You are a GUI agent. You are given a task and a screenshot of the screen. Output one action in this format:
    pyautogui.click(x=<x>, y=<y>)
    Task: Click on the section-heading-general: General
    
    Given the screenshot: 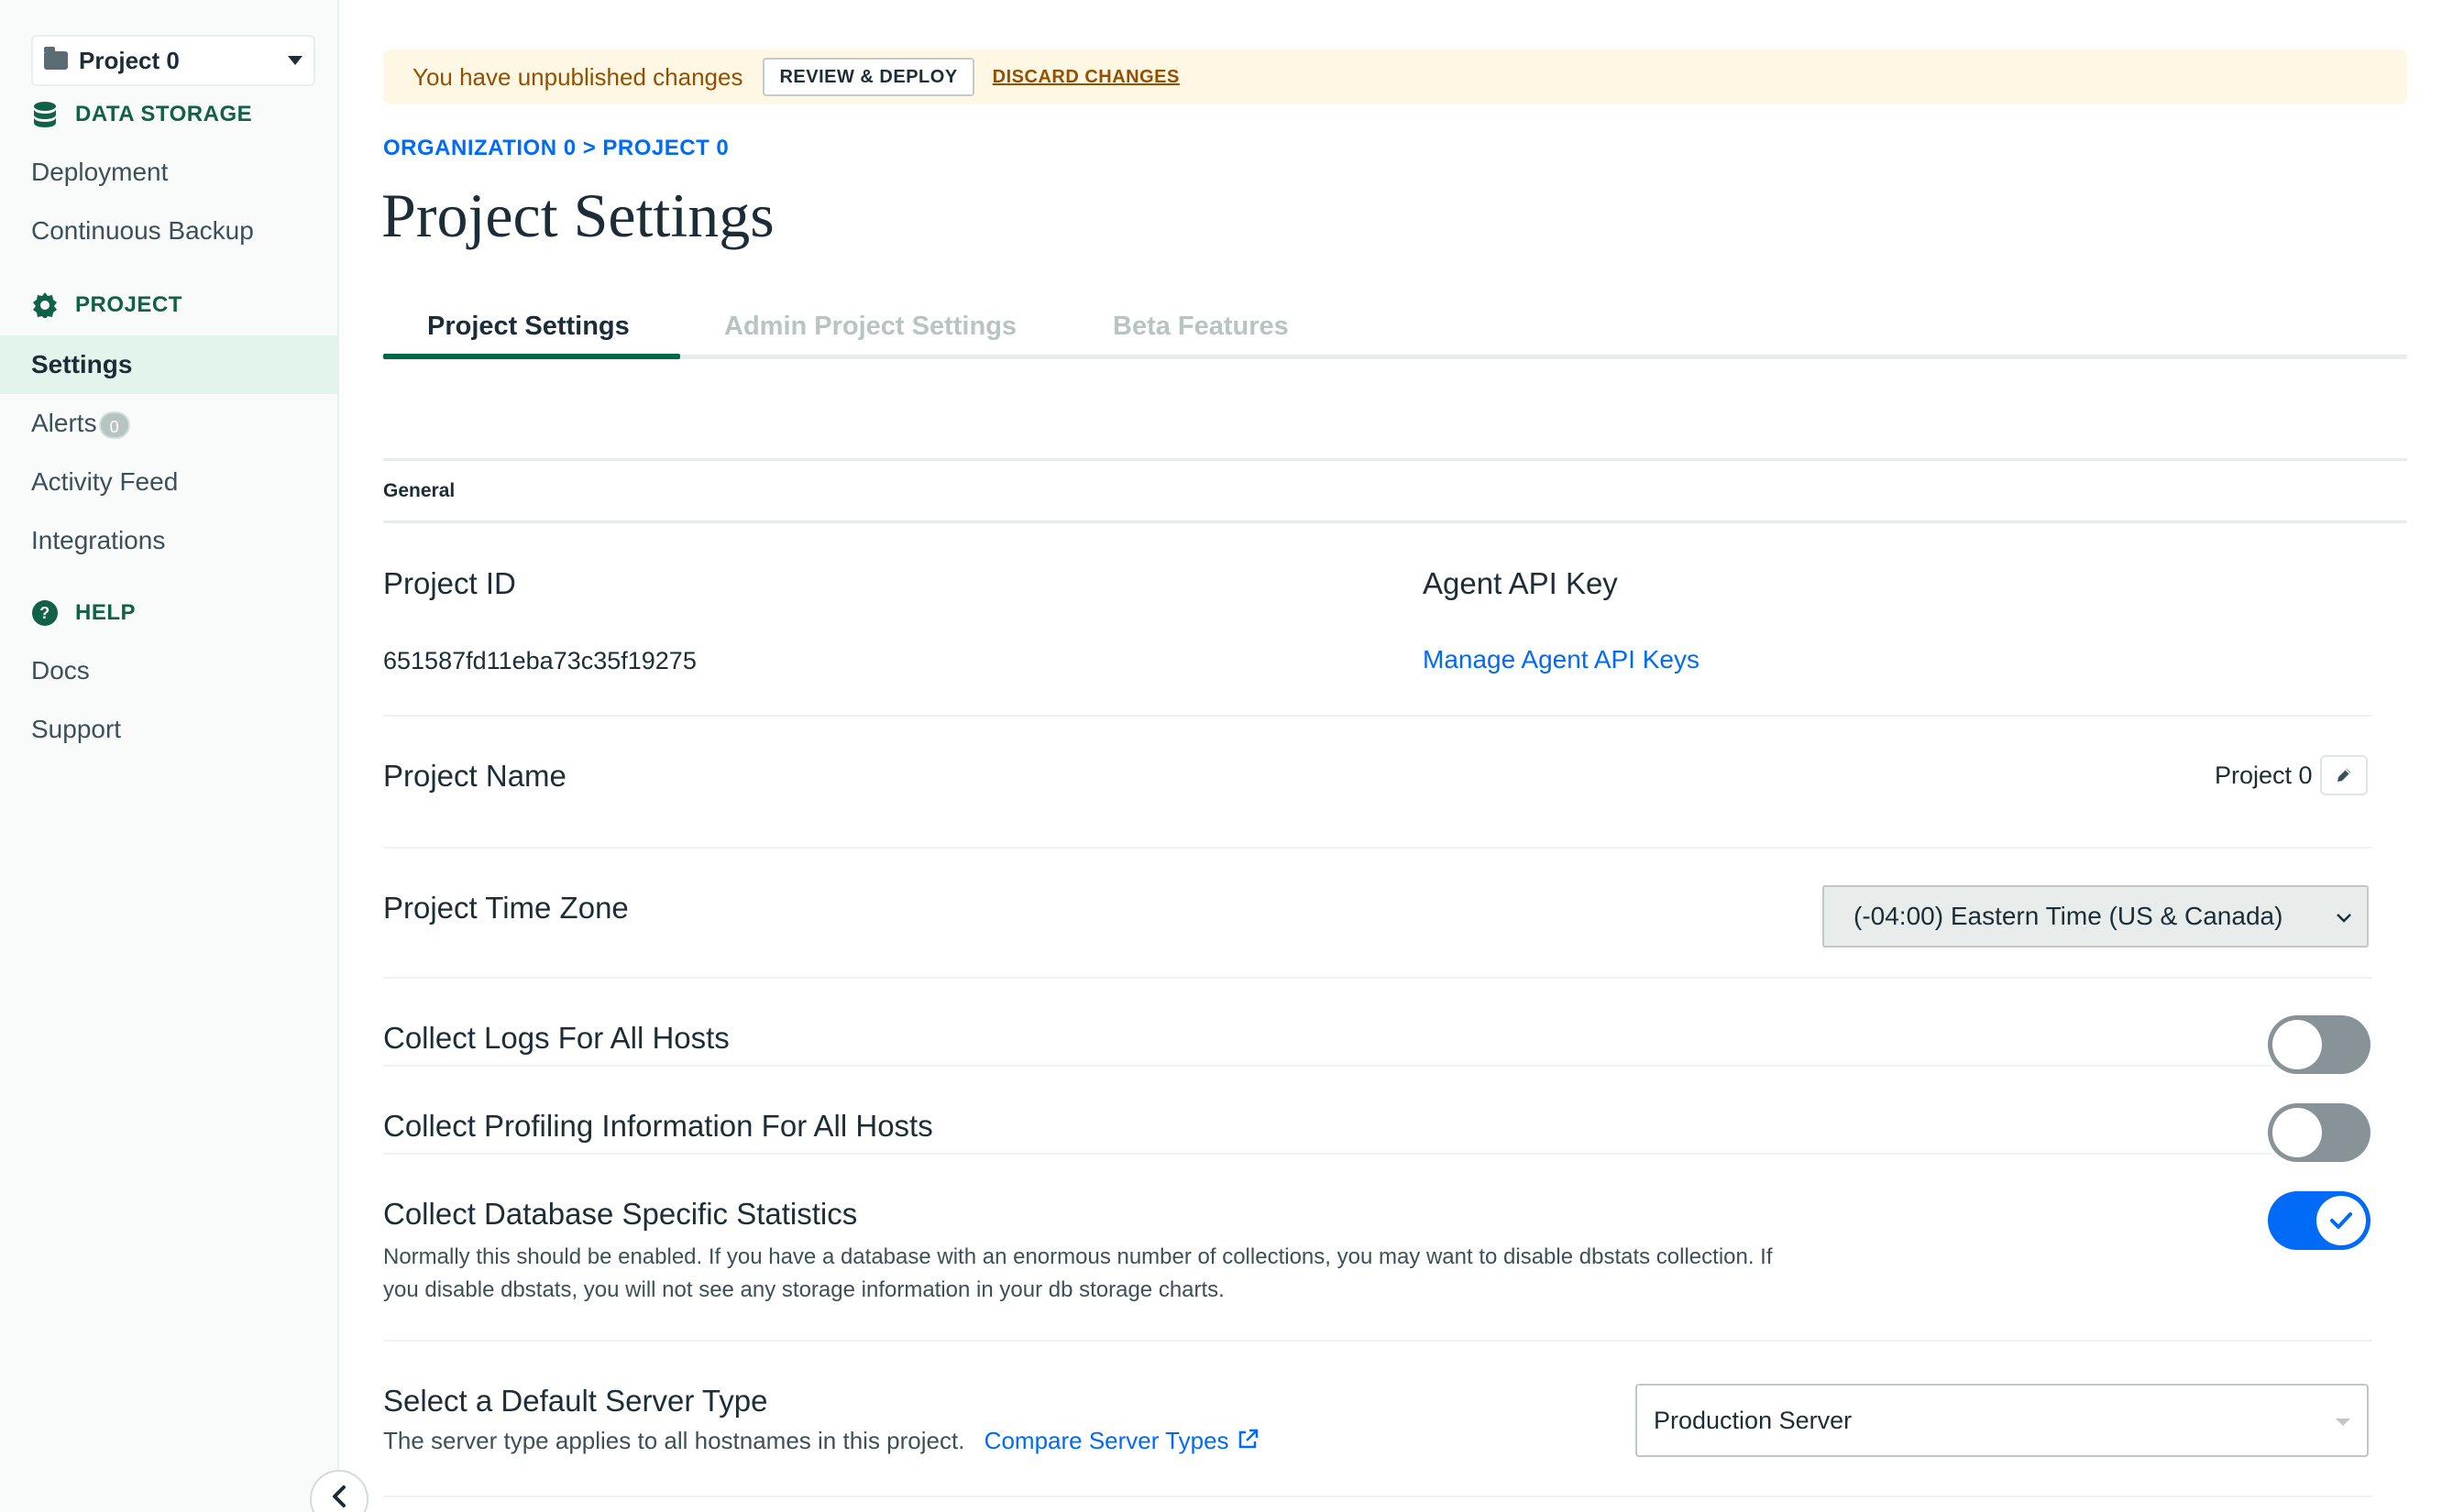 What is the action you would take?
    pyautogui.click(x=419, y=490)
    